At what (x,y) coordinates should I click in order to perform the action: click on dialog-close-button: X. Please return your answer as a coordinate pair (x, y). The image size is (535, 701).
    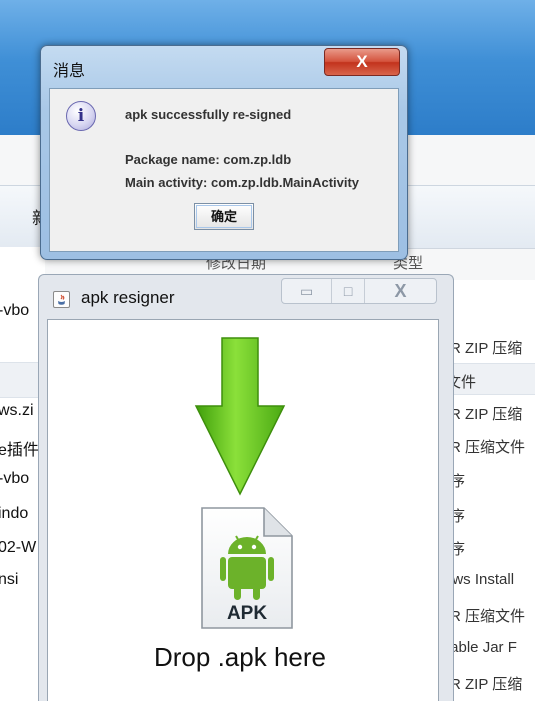
    Looking at the image, I should click on (362, 62).